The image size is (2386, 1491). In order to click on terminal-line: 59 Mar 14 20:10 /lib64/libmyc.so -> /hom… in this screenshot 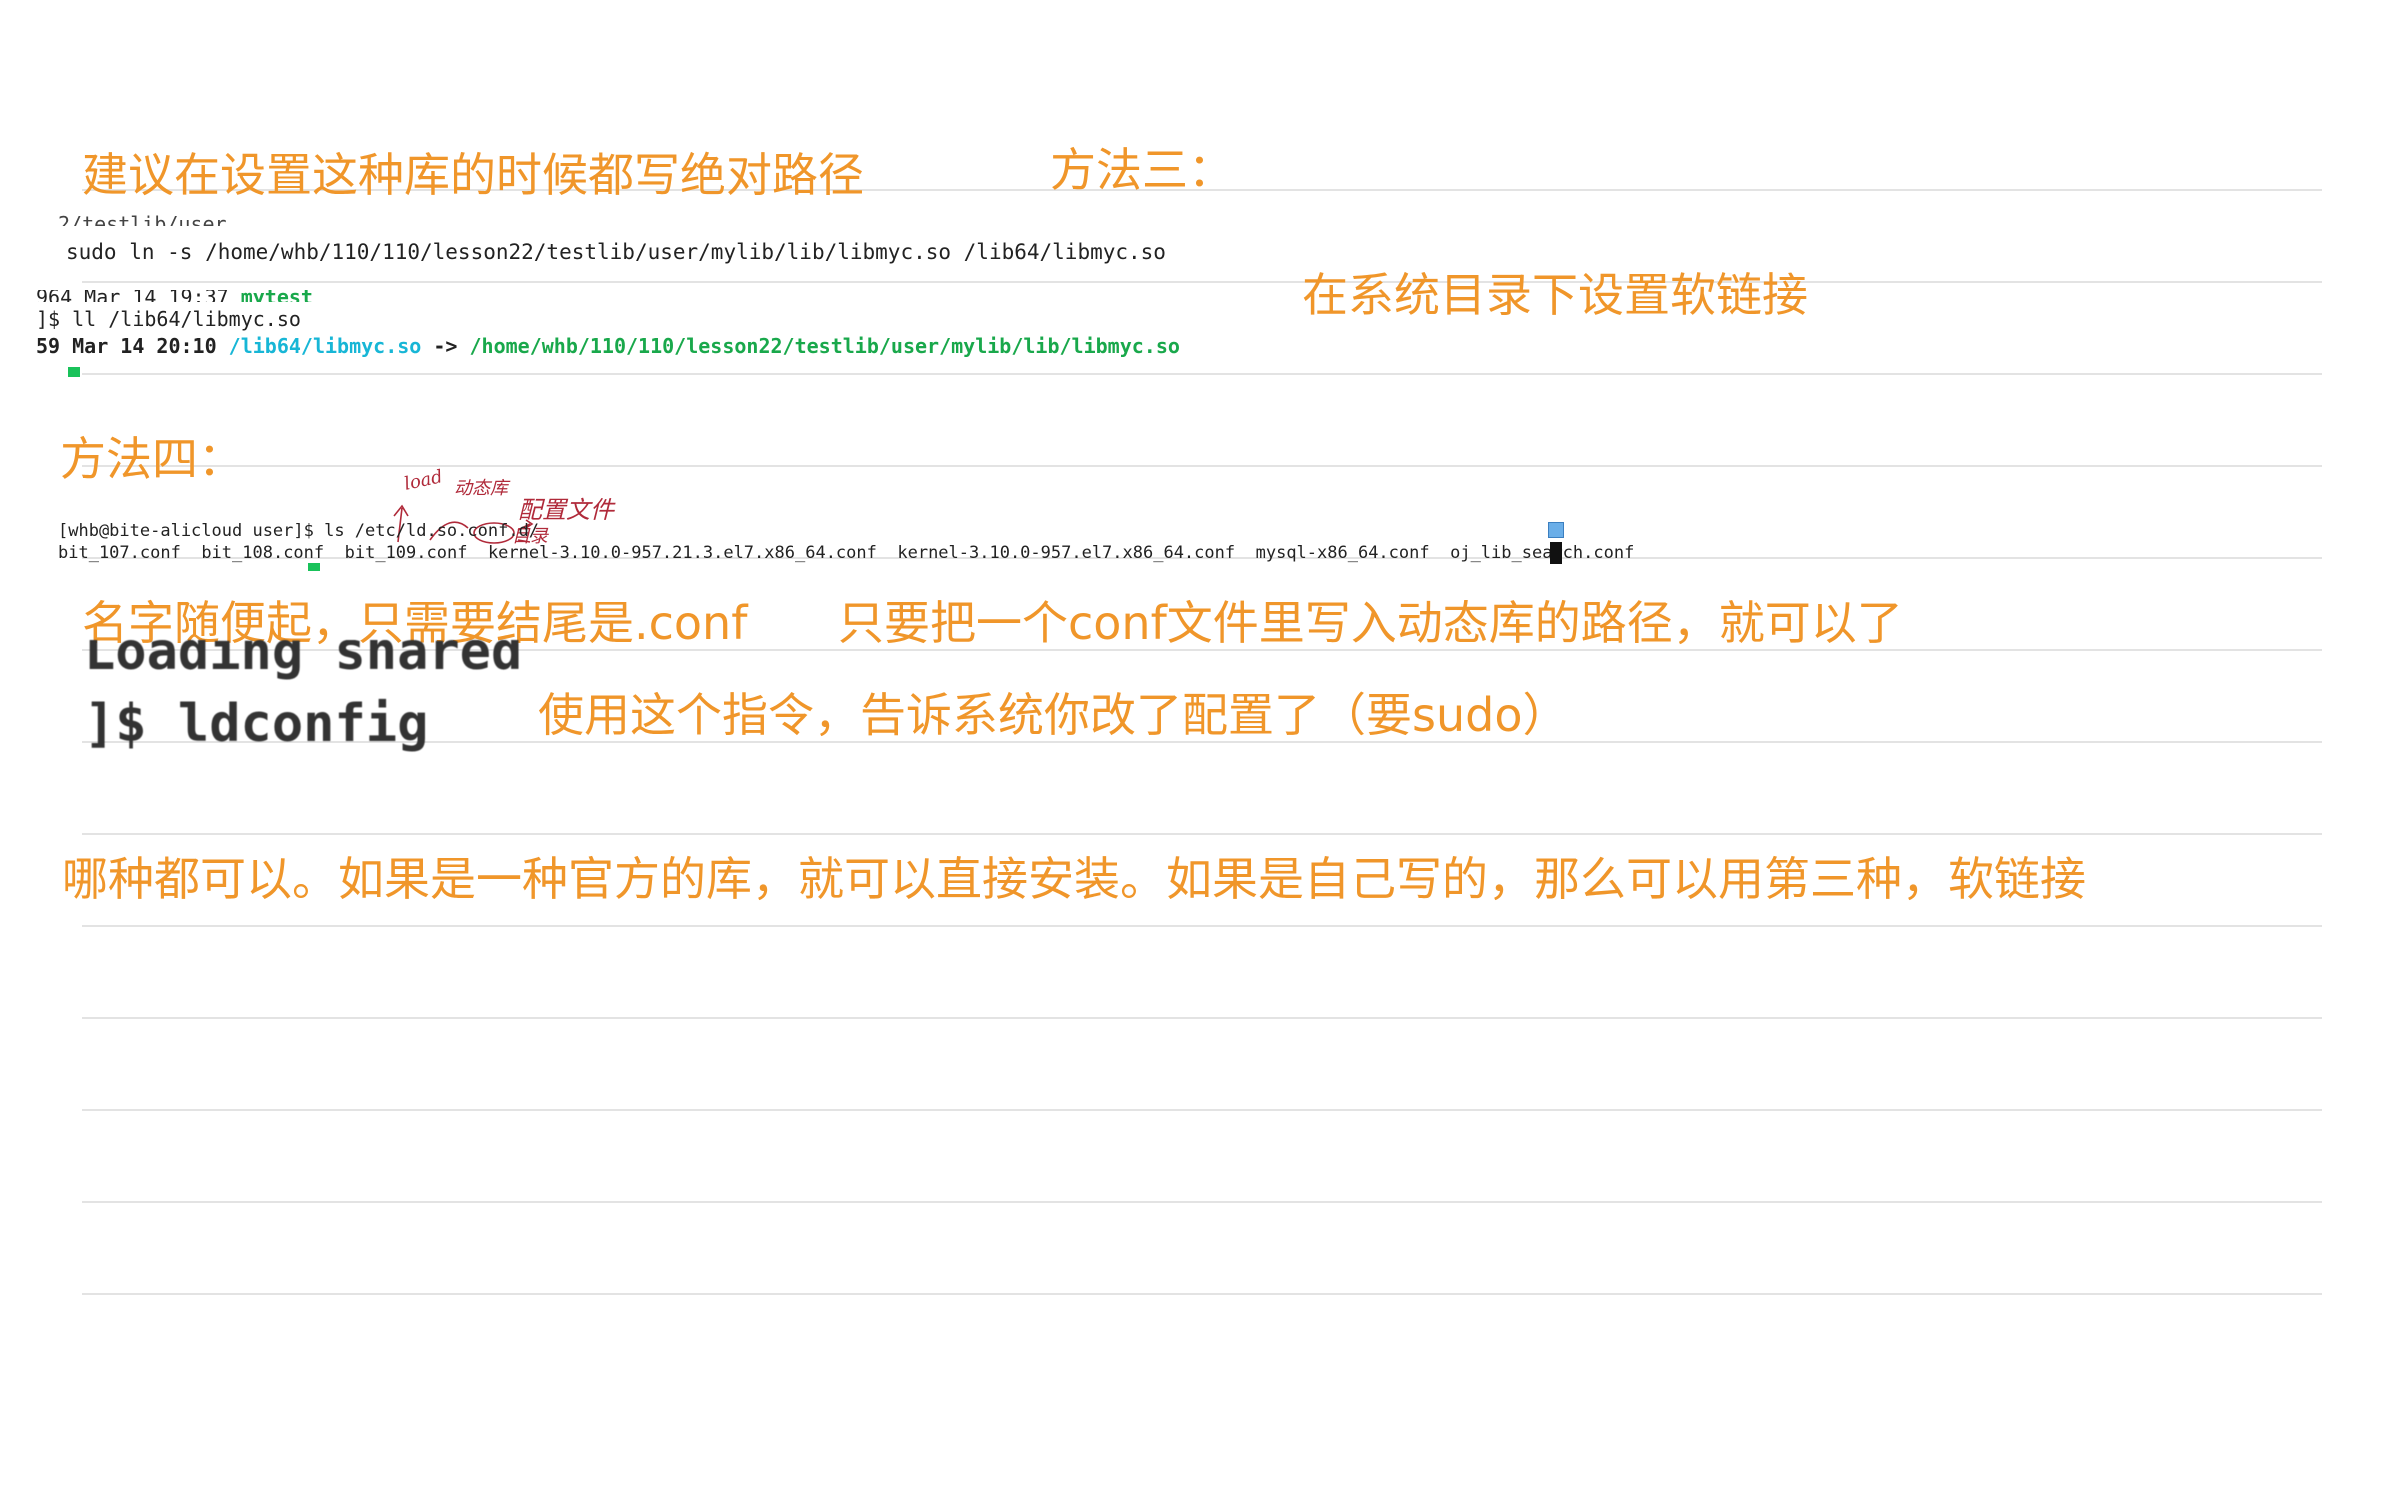, I will do `click(636, 346)`.